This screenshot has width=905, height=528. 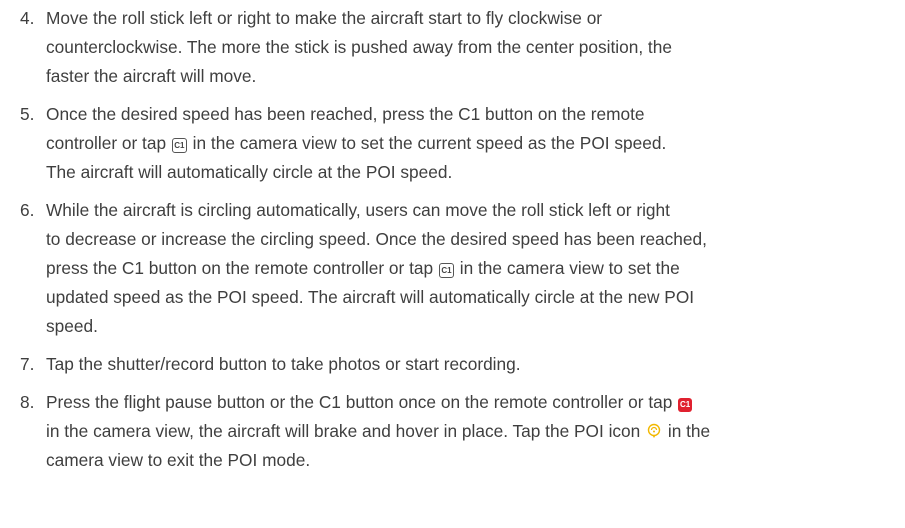 I want to click on step-number: 7., so click(x=27, y=364).